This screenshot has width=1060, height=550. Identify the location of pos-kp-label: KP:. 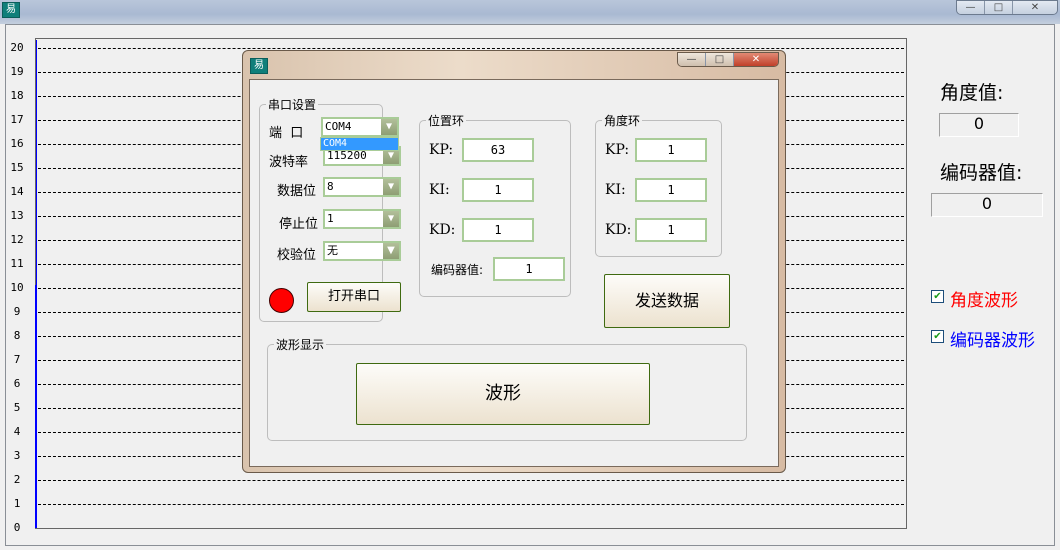
(441, 150).